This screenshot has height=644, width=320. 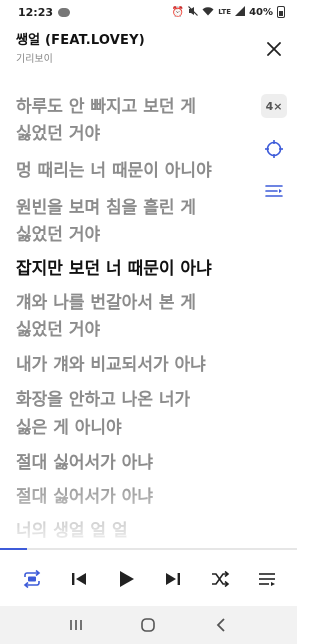 What do you see at coordinates (13, 549) in the screenshot?
I see `progress-fill` at bounding box center [13, 549].